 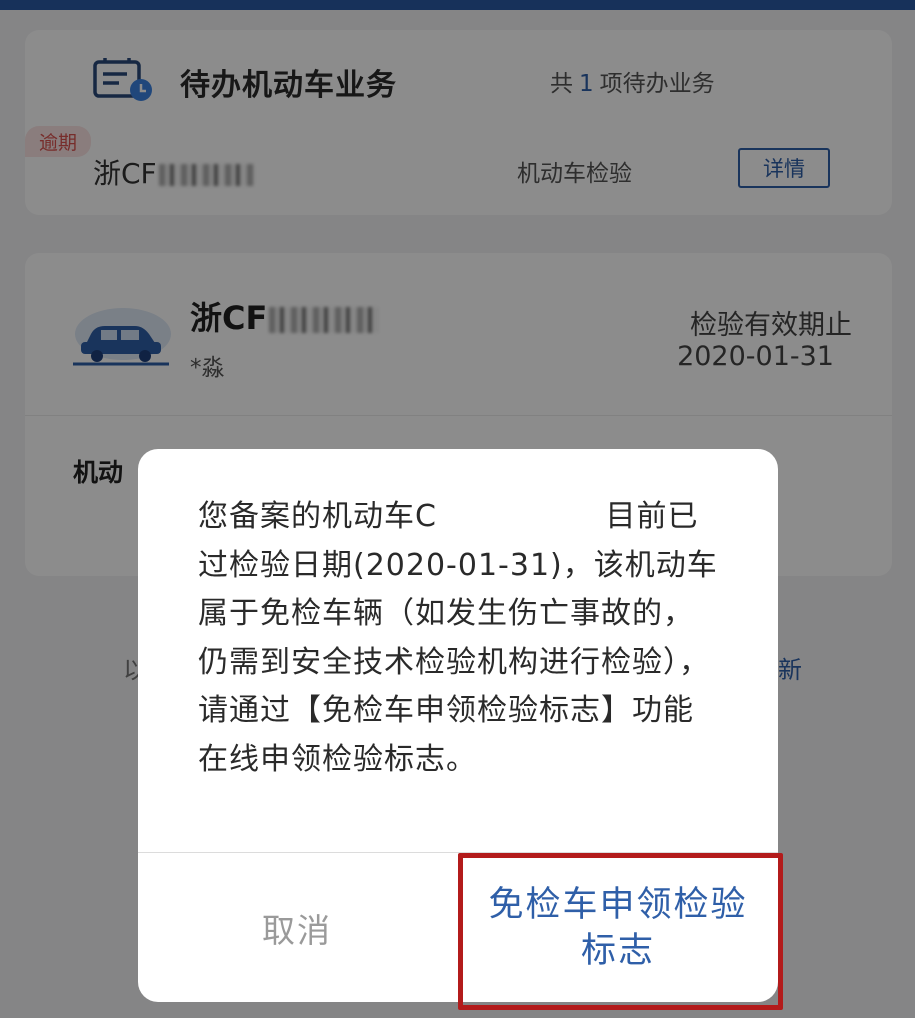 What do you see at coordinates (618, 927) in the screenshot?
I see `apply-inspection-mark-button: 免检车申领检验标志` at bounding box center [618, 927].